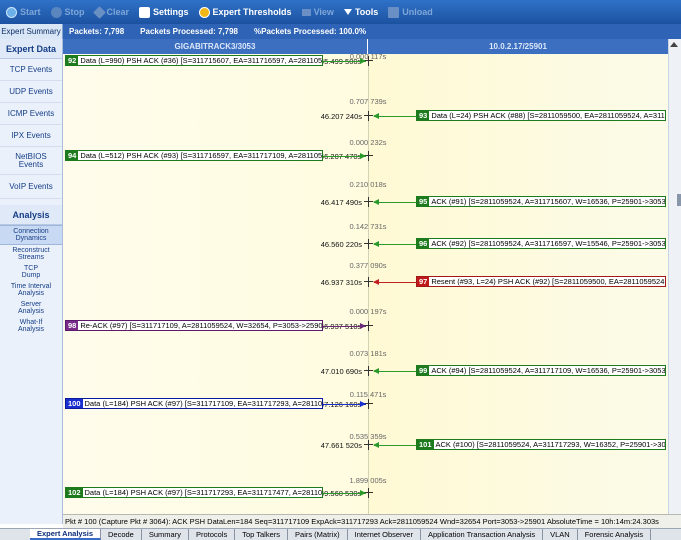 Image resolution: width=681 pixels, height=540 pixels. What do you see at coordinates (341, 244) in the screenshot?
I see `packet-timestamp: 46.560 220s` at bounding box center [341, 244].